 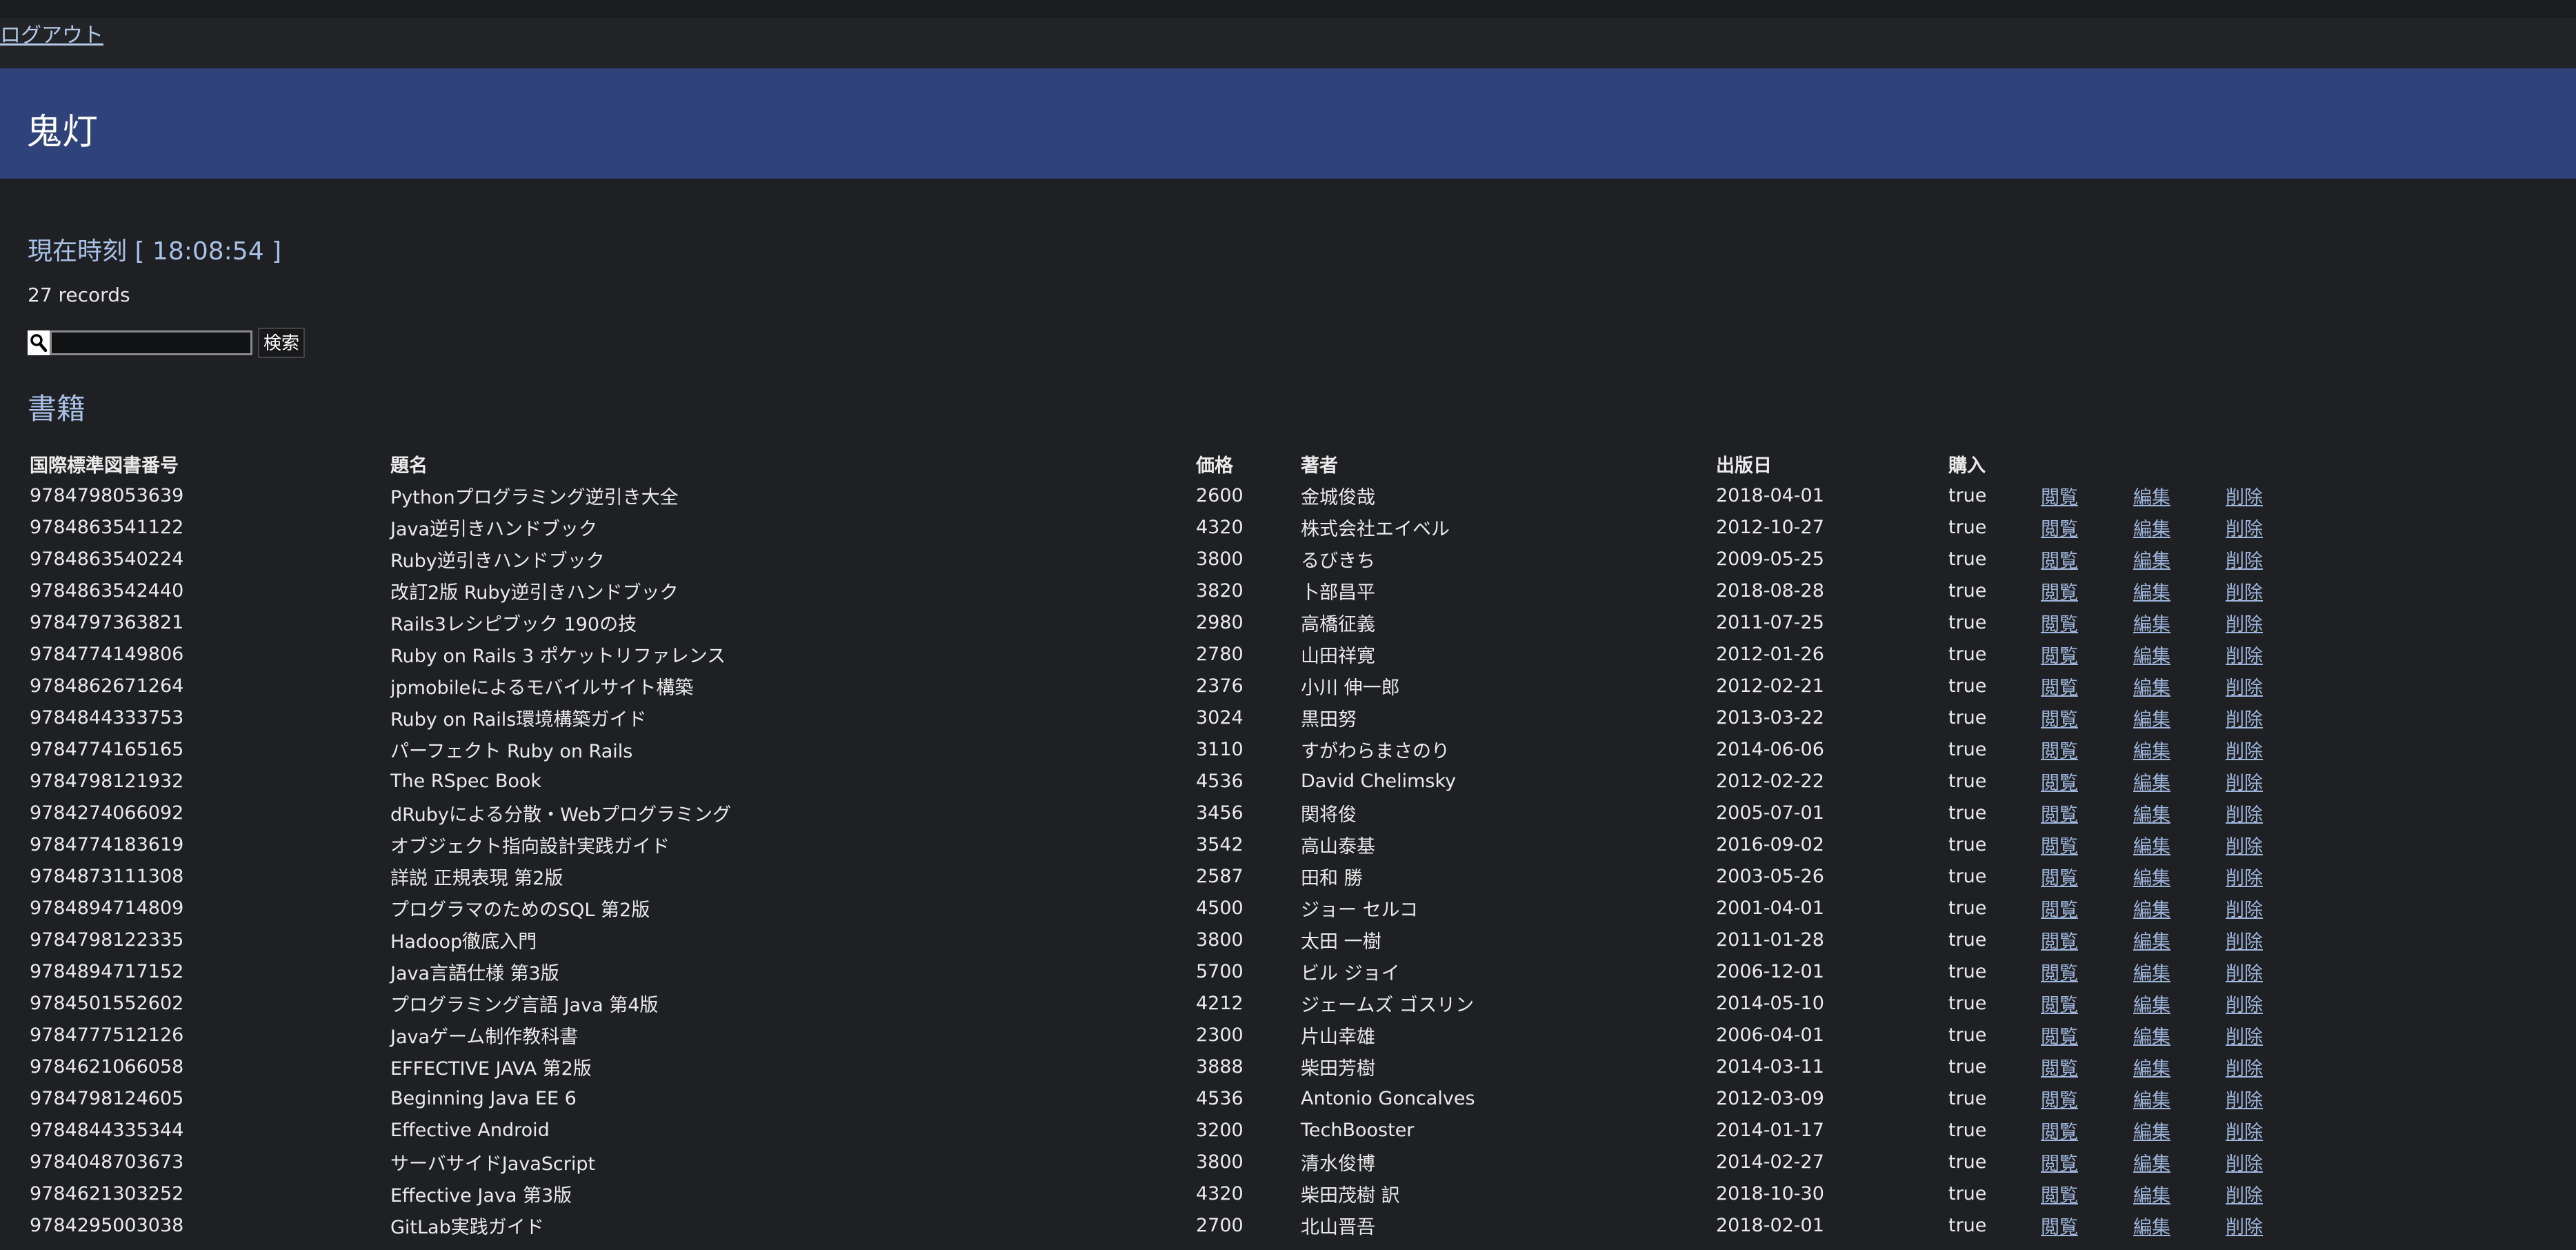 I want to click on logout-link: ログアウト, so click(x=51, y=33).